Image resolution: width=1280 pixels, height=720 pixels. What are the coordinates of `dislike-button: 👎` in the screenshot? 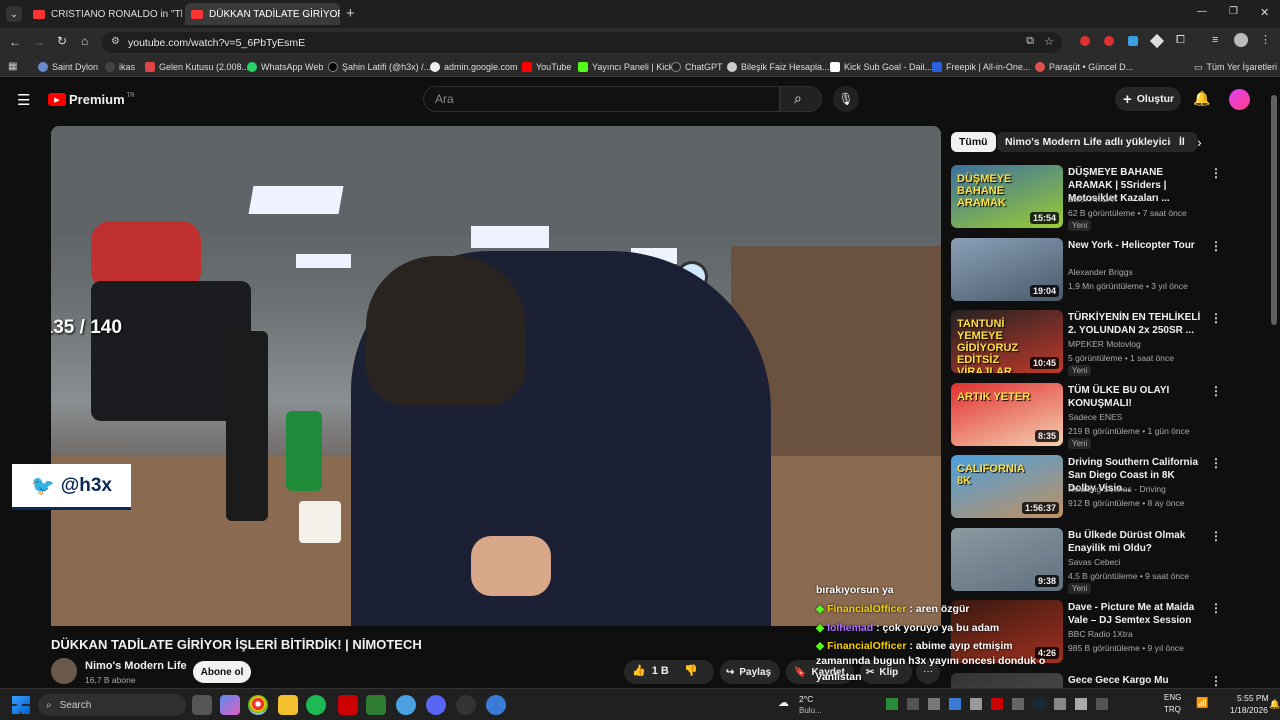 It's located at (691, 670).